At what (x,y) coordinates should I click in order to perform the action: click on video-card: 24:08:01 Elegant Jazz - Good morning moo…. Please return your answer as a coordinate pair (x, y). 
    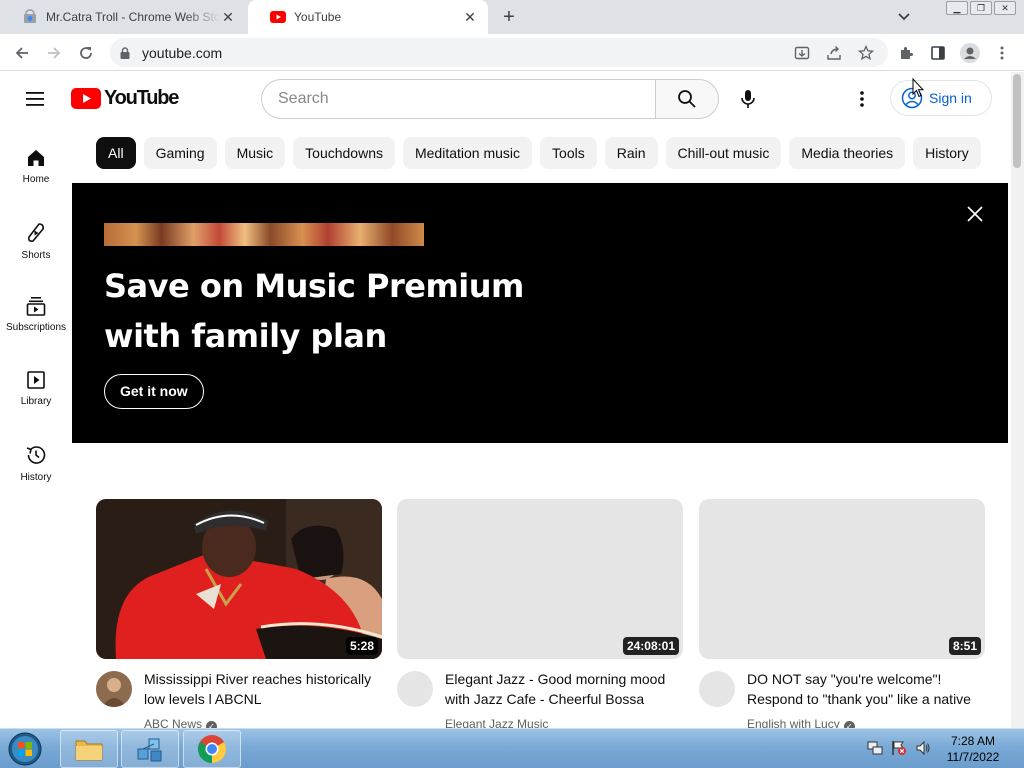
    Looking at the image, I should click on (540, 615).